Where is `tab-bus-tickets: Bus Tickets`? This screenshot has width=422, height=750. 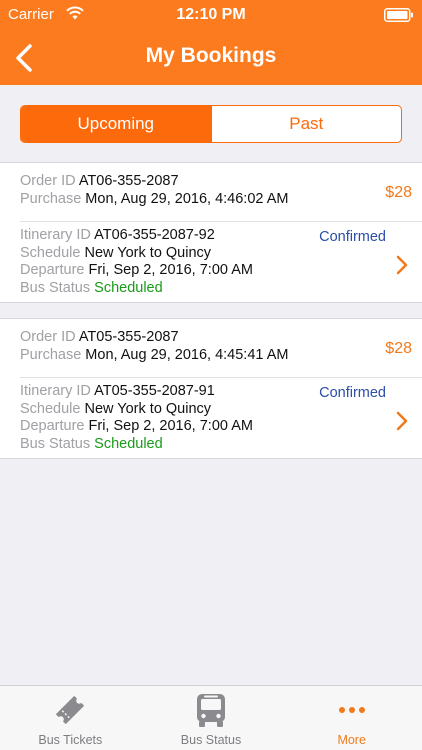
tab-bus-tickets: Bus Tickets is located at coordinates (70, 718).